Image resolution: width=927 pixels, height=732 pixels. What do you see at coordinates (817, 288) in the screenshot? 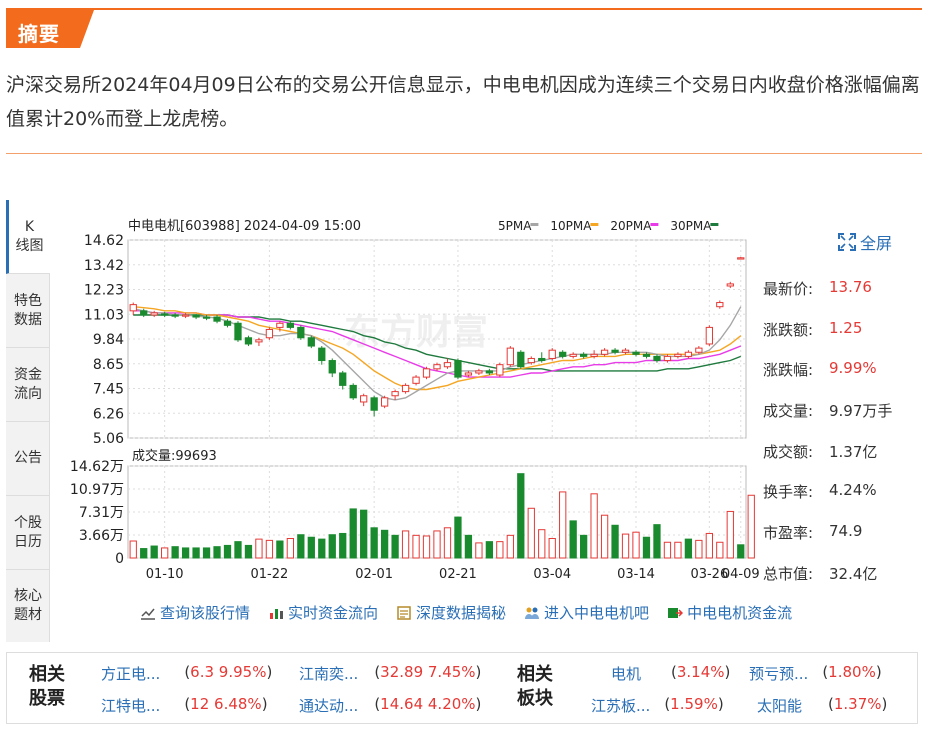
I see `stat-row: 最新价: 13.76` at bounding box center [817, 288].